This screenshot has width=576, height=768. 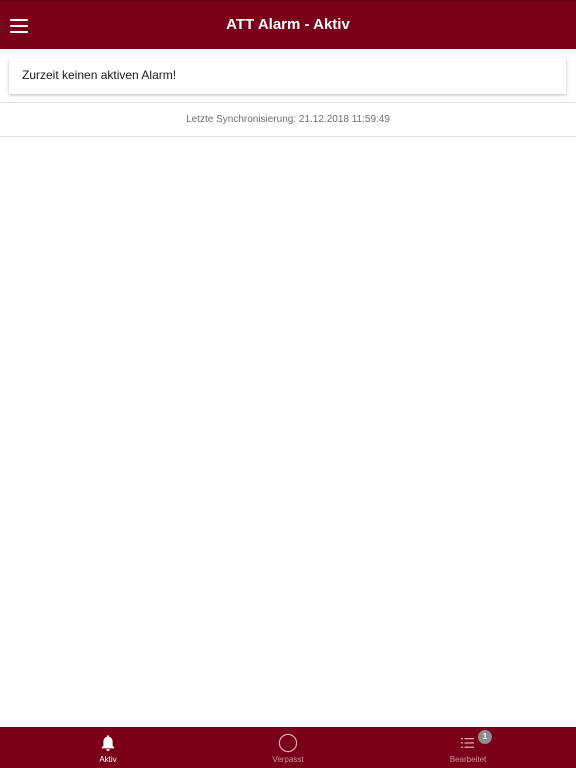 I want to click on circle-icon, so click(x=288, y=743).